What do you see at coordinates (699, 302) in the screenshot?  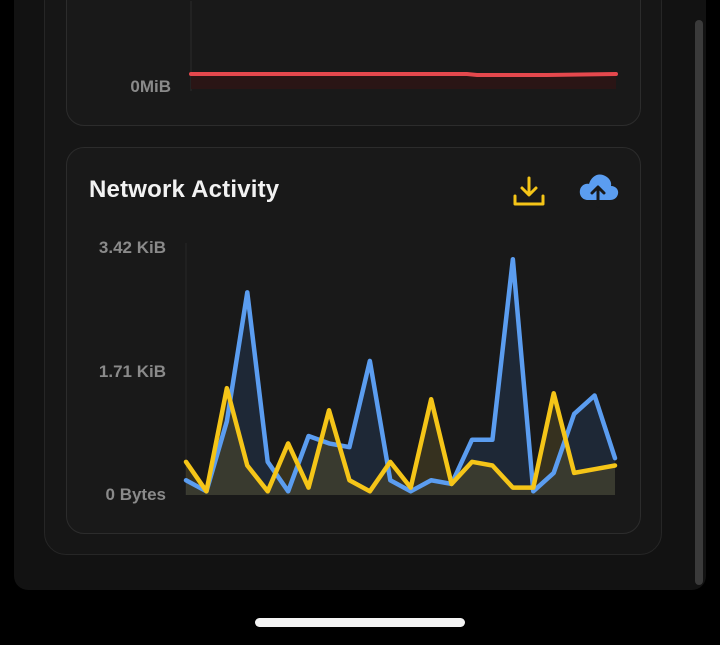 I see `scrollbar` at bounding box center [699, 302].